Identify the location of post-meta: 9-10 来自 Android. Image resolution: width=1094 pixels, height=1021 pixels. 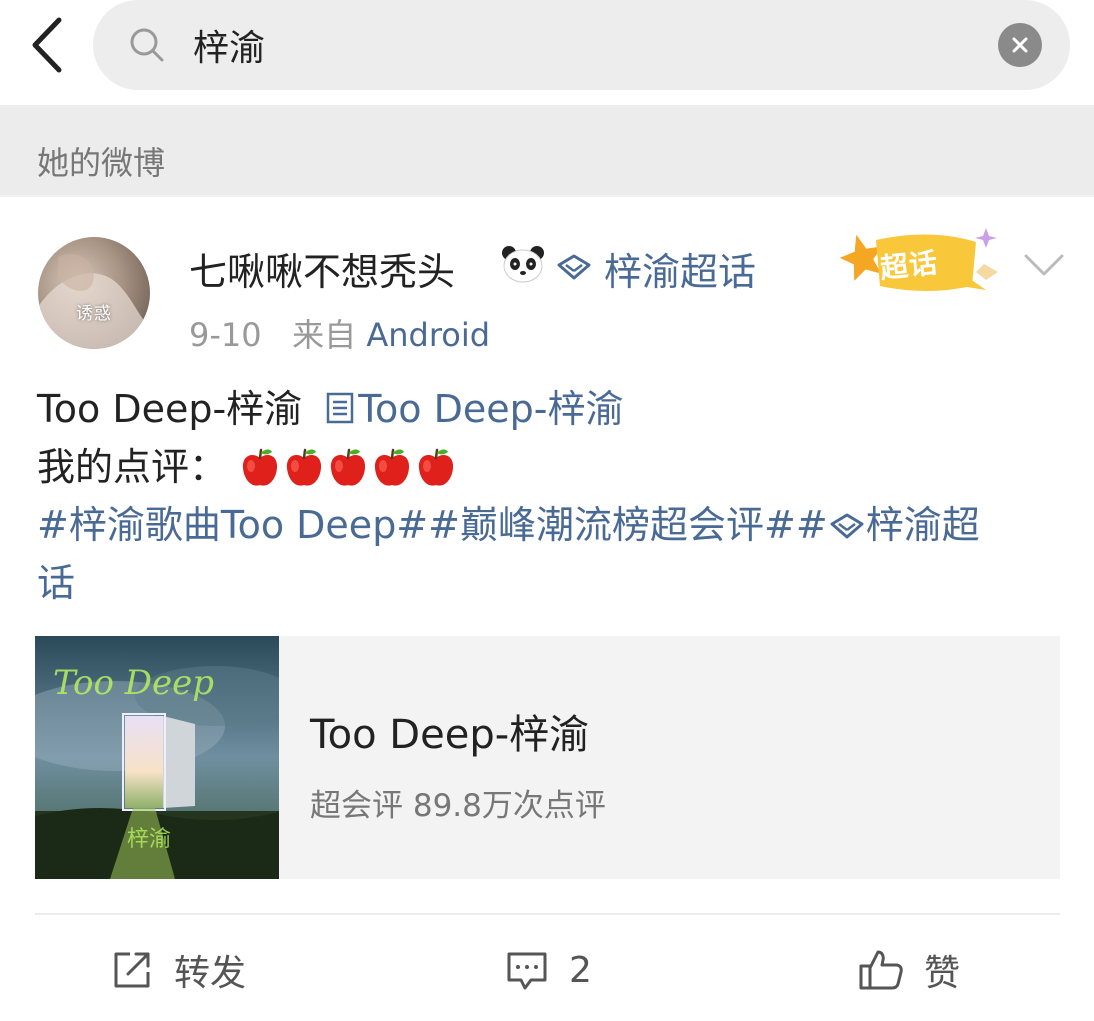
(339, 333).